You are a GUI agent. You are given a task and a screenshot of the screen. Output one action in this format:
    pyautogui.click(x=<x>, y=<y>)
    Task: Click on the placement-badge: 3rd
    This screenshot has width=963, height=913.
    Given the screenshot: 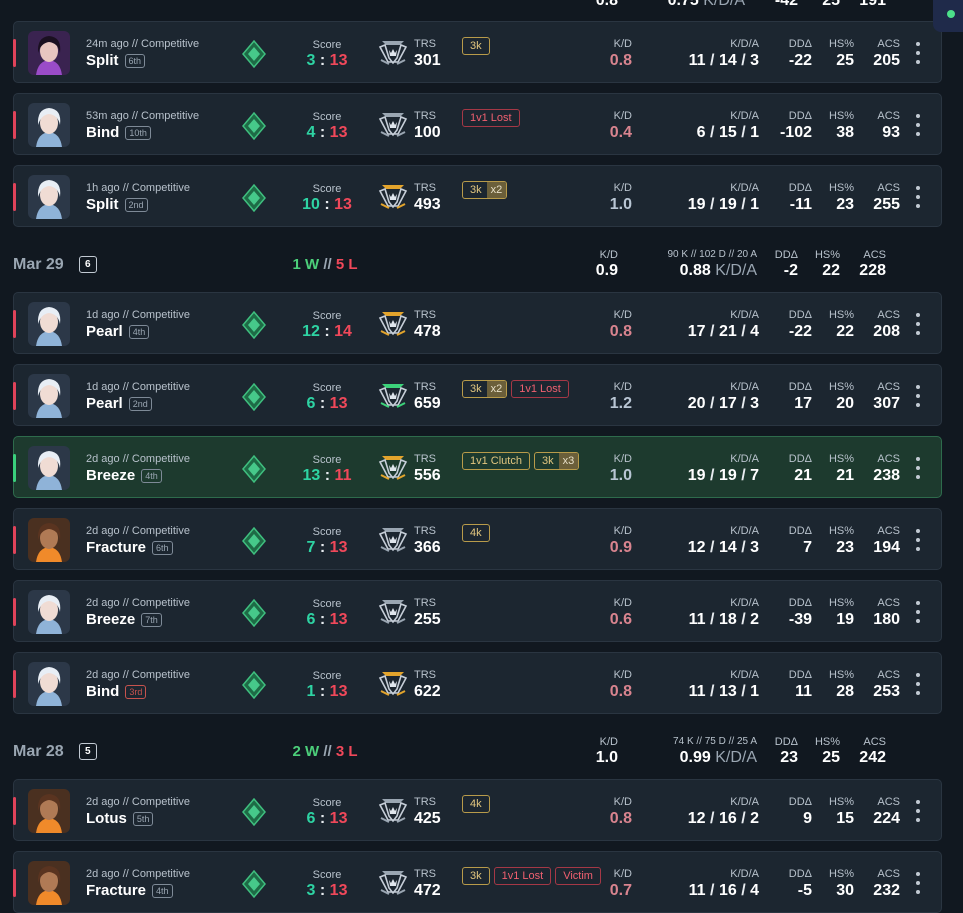 What is the action you would take?
    pyautogui.click(x=136, y=691)
    